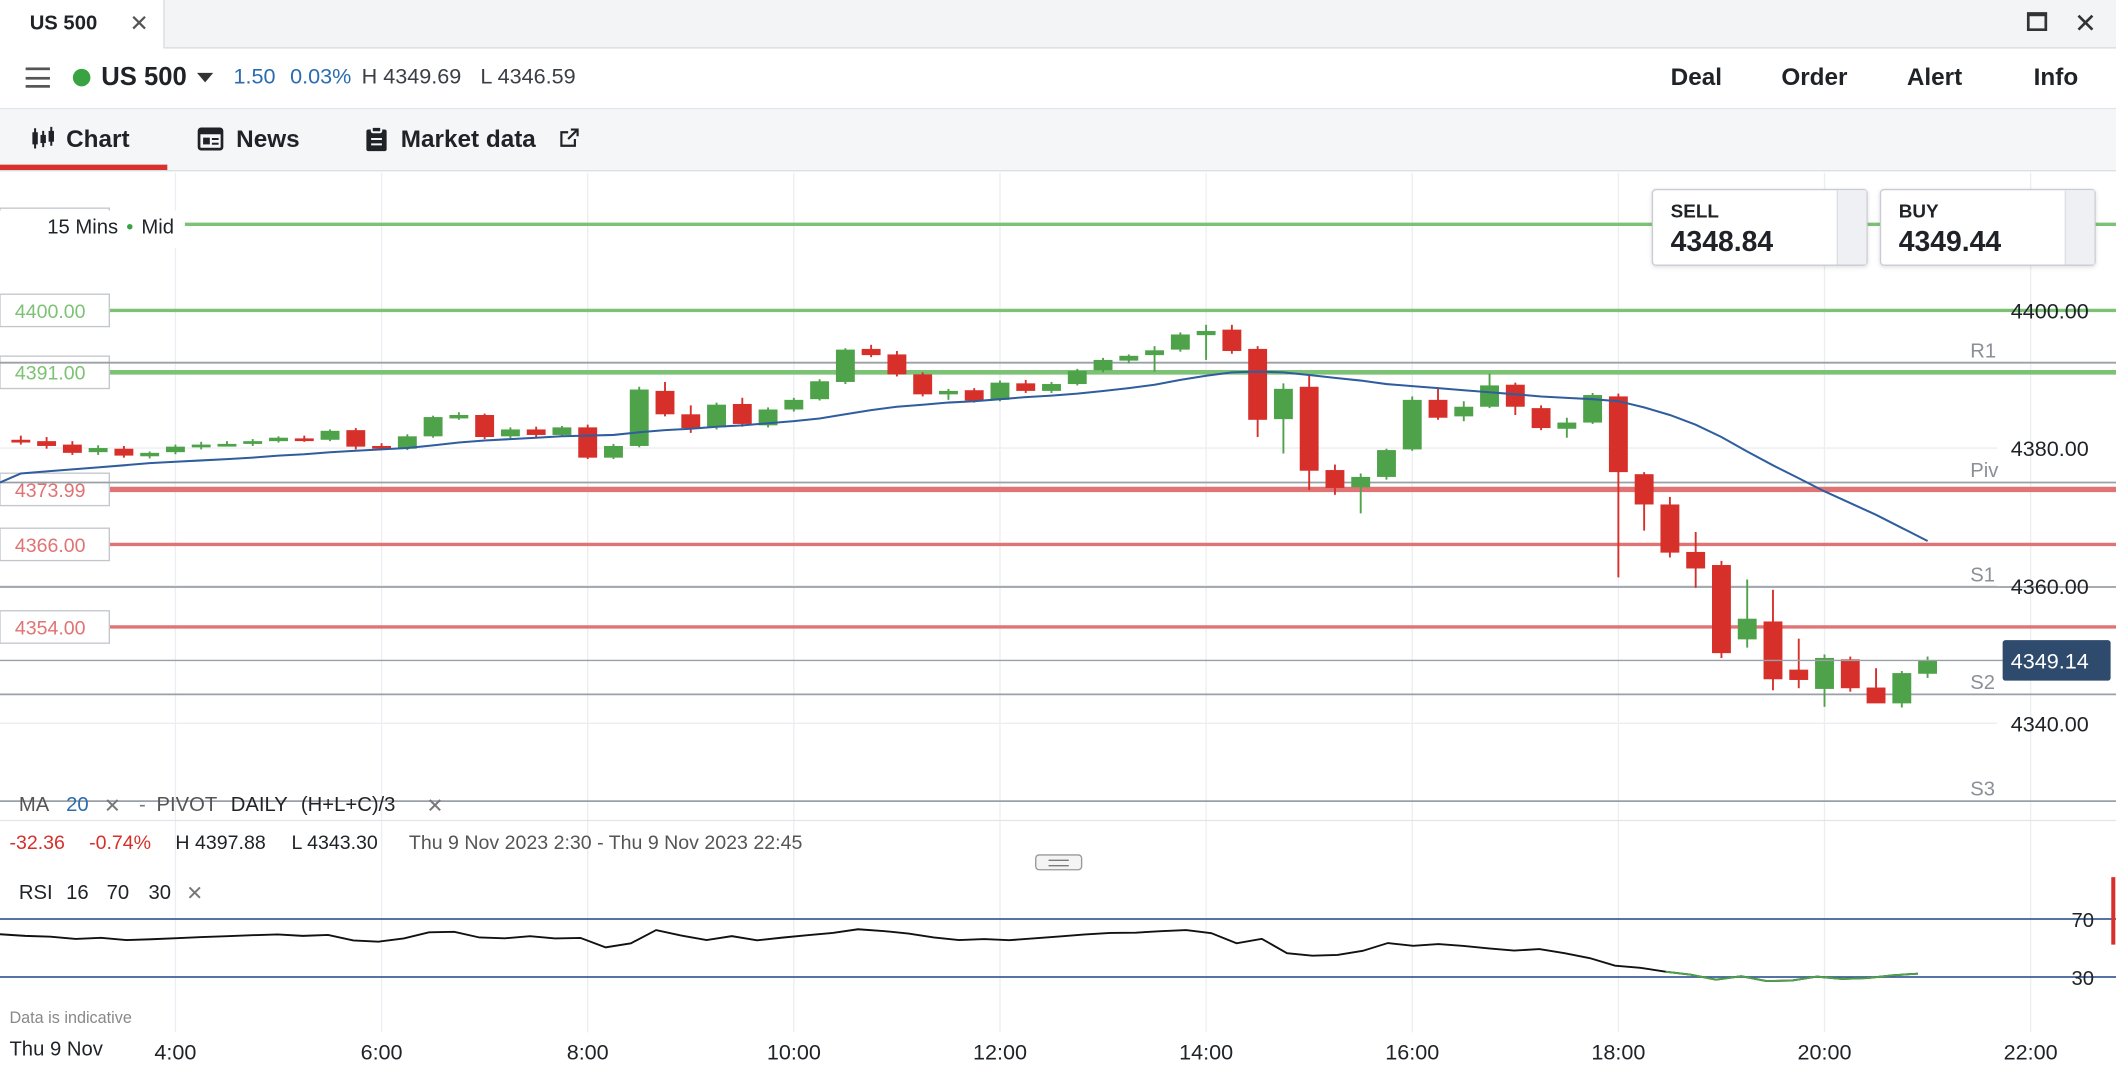 The image size is (2116, 1070). I want to click on y-tick-label: 4380.00, so click(2050, 448).